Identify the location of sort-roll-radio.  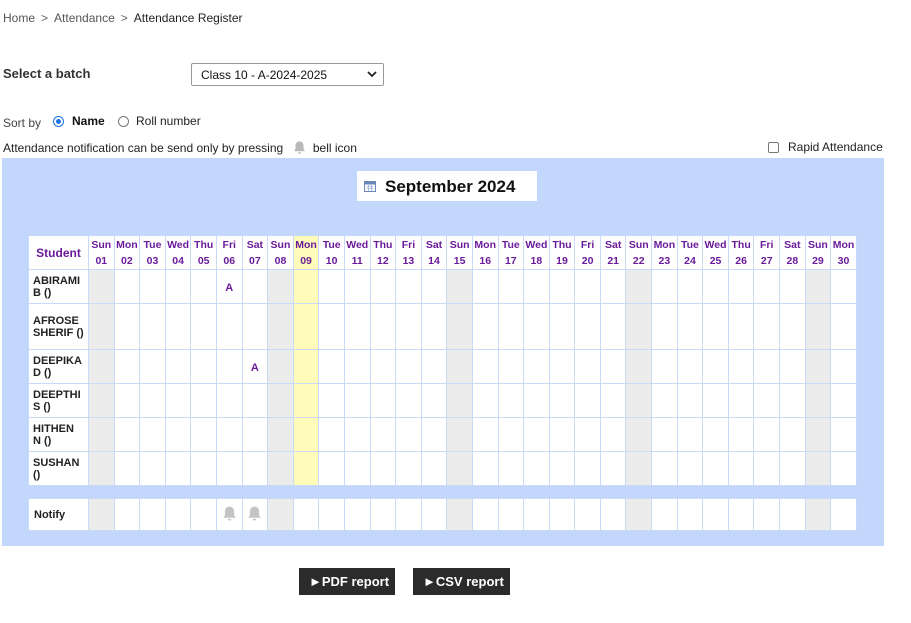
(123, 121).